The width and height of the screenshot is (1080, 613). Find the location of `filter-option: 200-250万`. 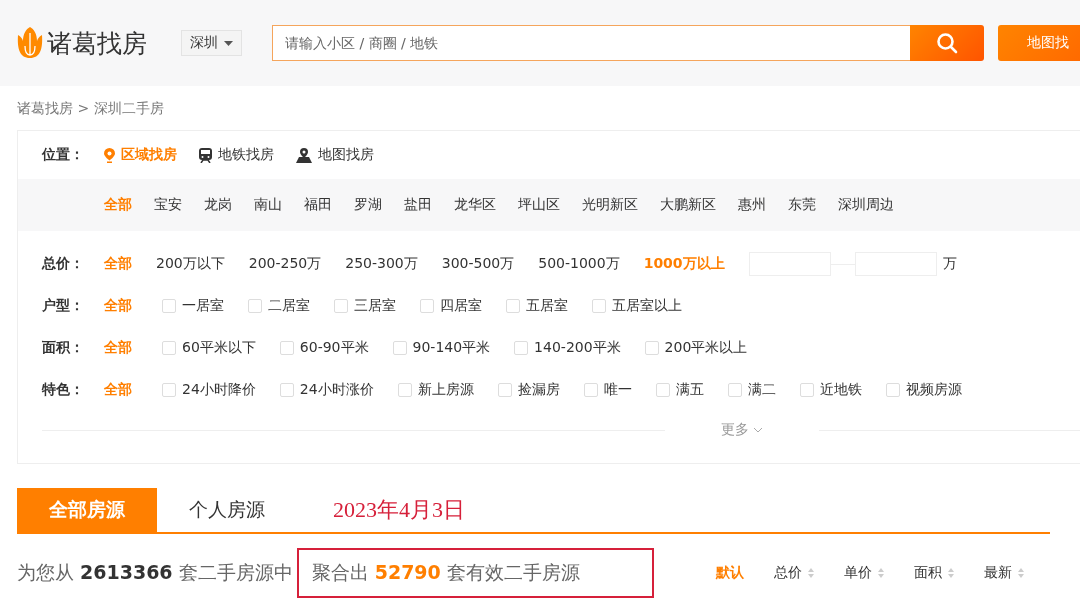

filter-option: 200-250万 is located at coordinates (285, 264).